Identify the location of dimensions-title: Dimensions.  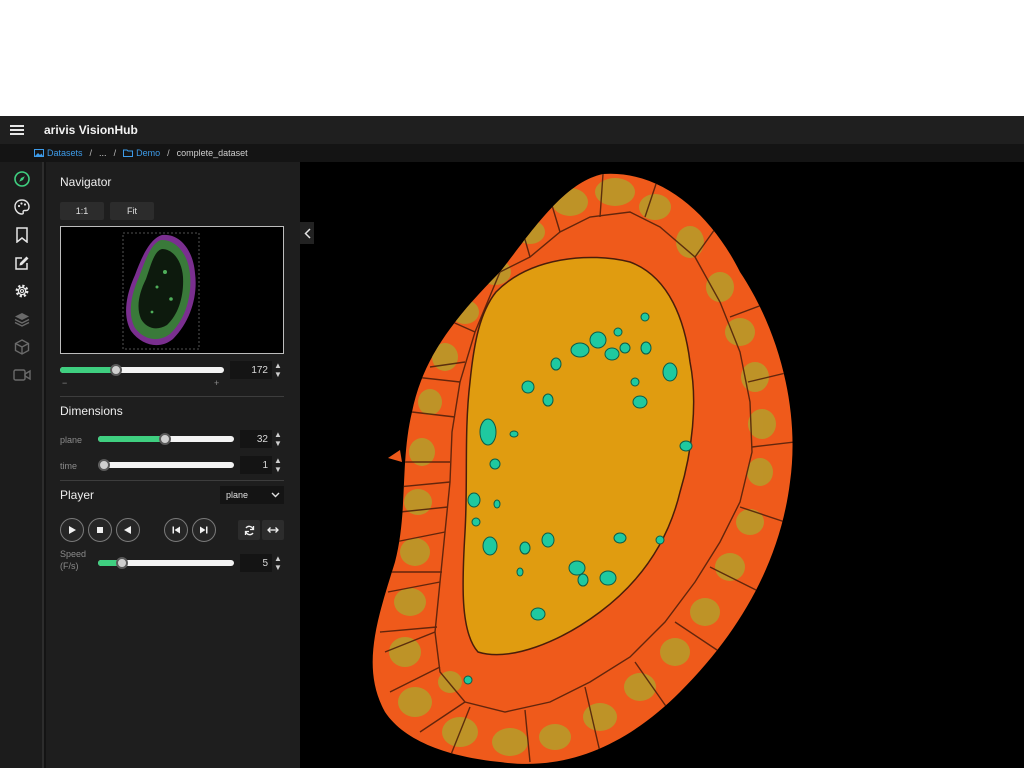
(91, 411).